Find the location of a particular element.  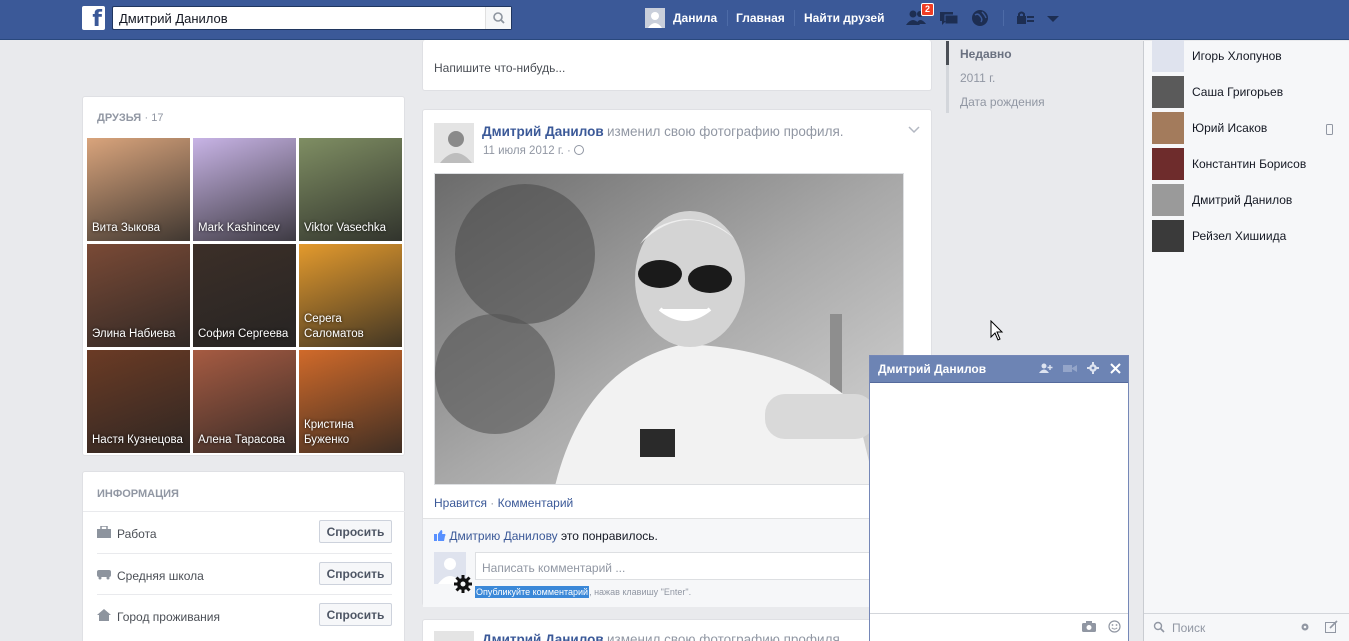

facebook-logo: f is located at coordinates (93, 18).